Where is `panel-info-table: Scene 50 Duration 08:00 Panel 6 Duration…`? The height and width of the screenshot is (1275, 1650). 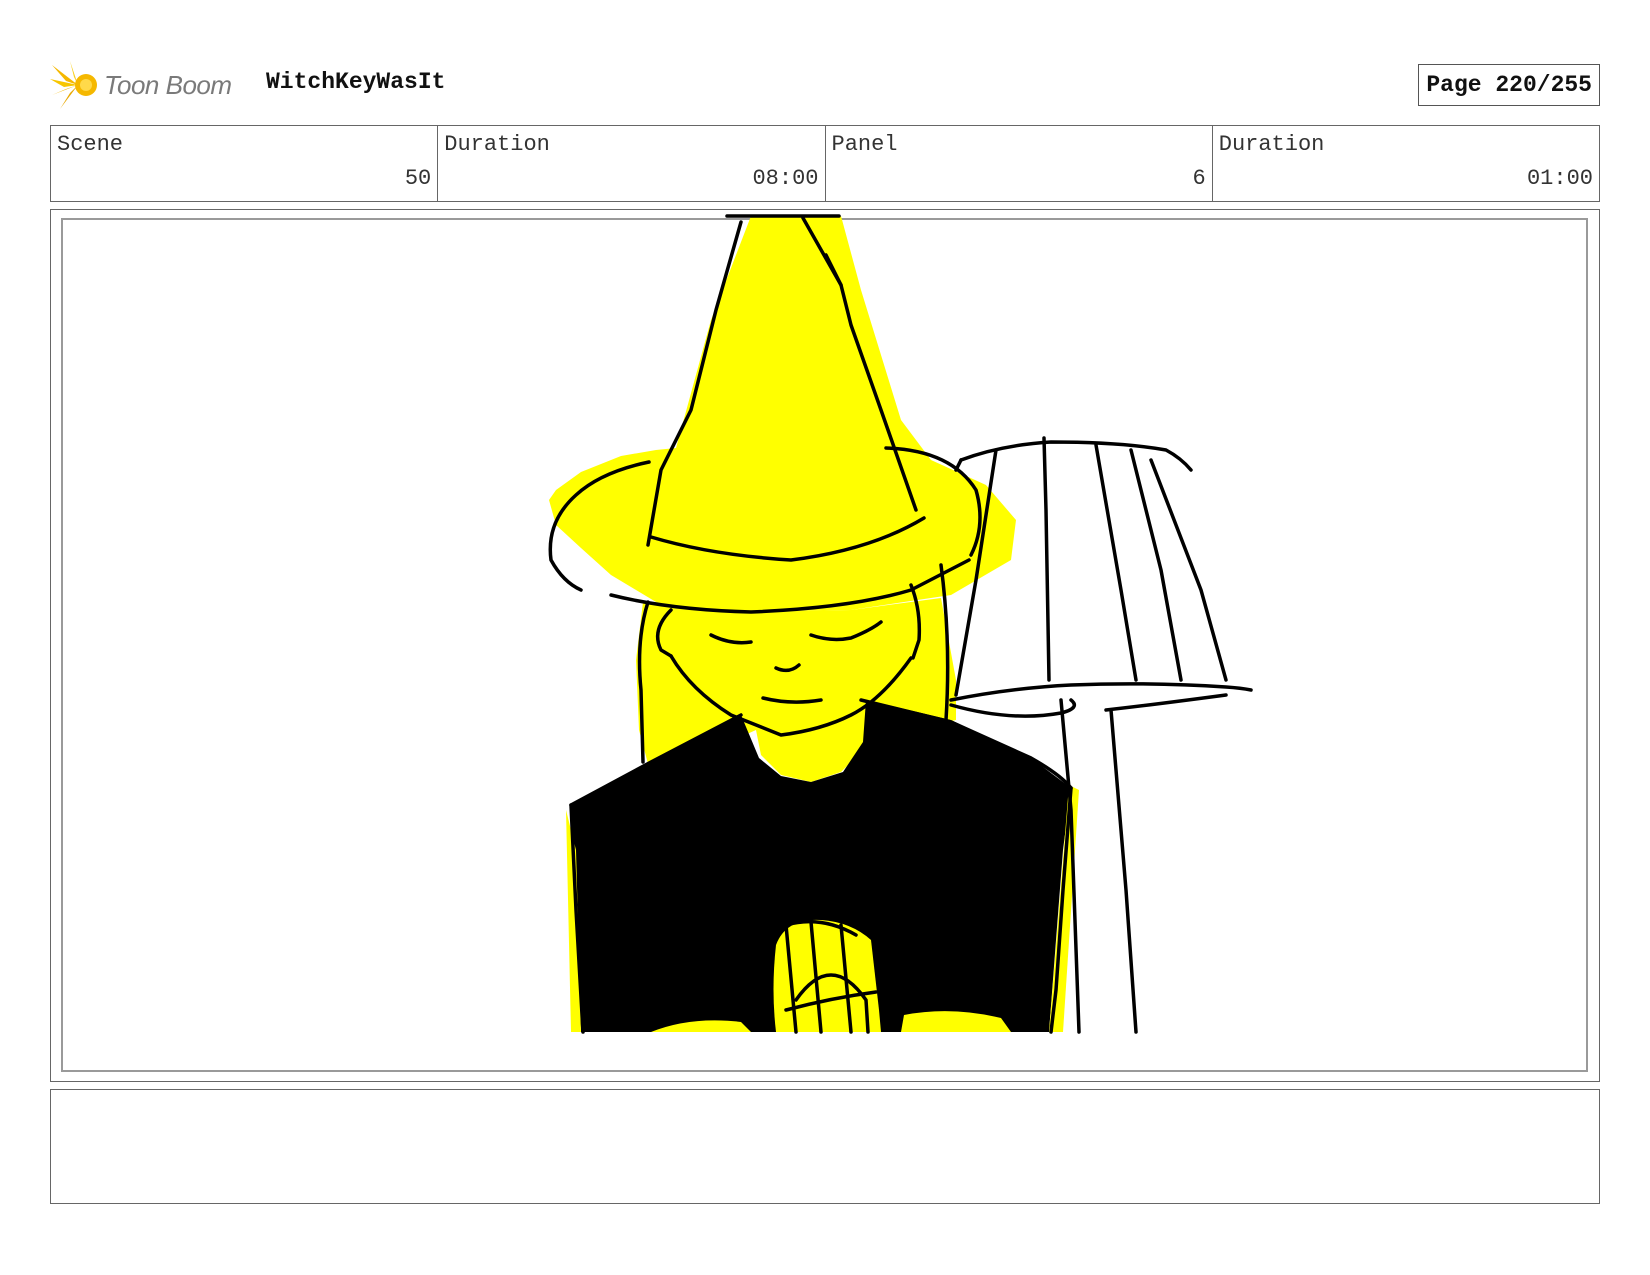 panel-info-table: Scene 50 Duration 08:00 Panel 6 Duration… is located at coordinates (825, 163).